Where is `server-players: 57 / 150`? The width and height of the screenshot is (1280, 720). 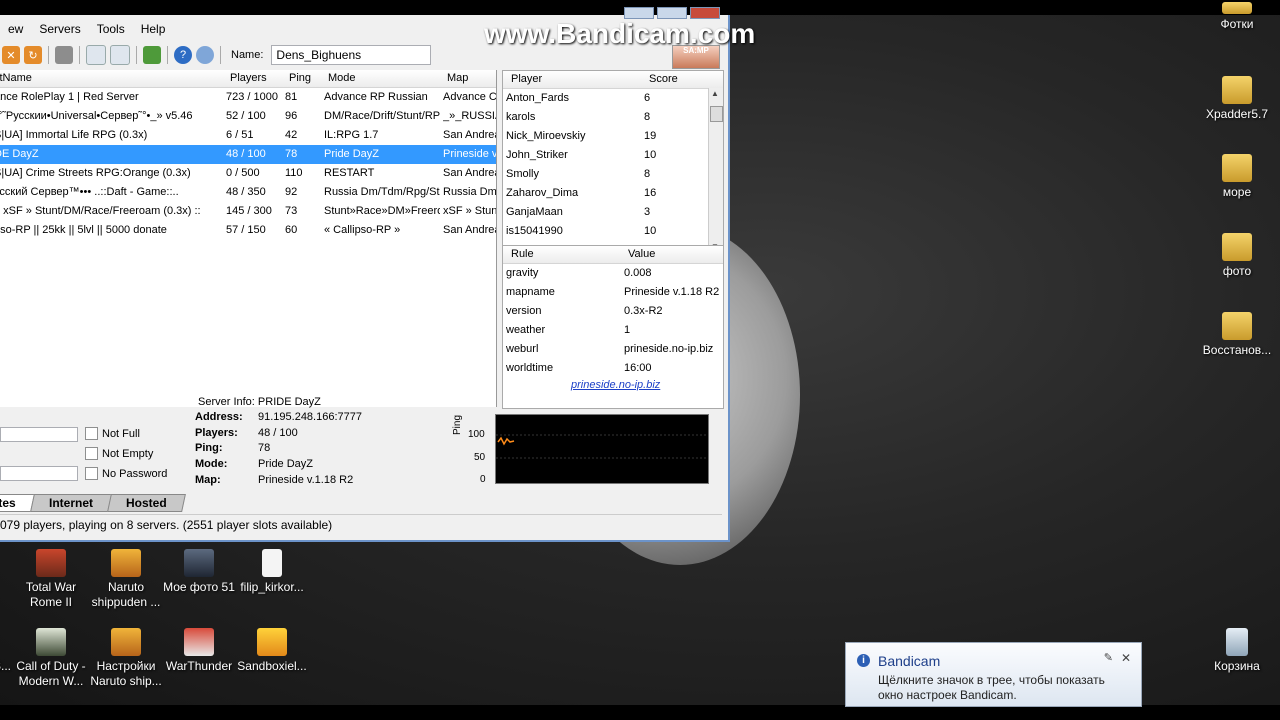
server-players: 57 / 150 is located at coordinates (246, 230).